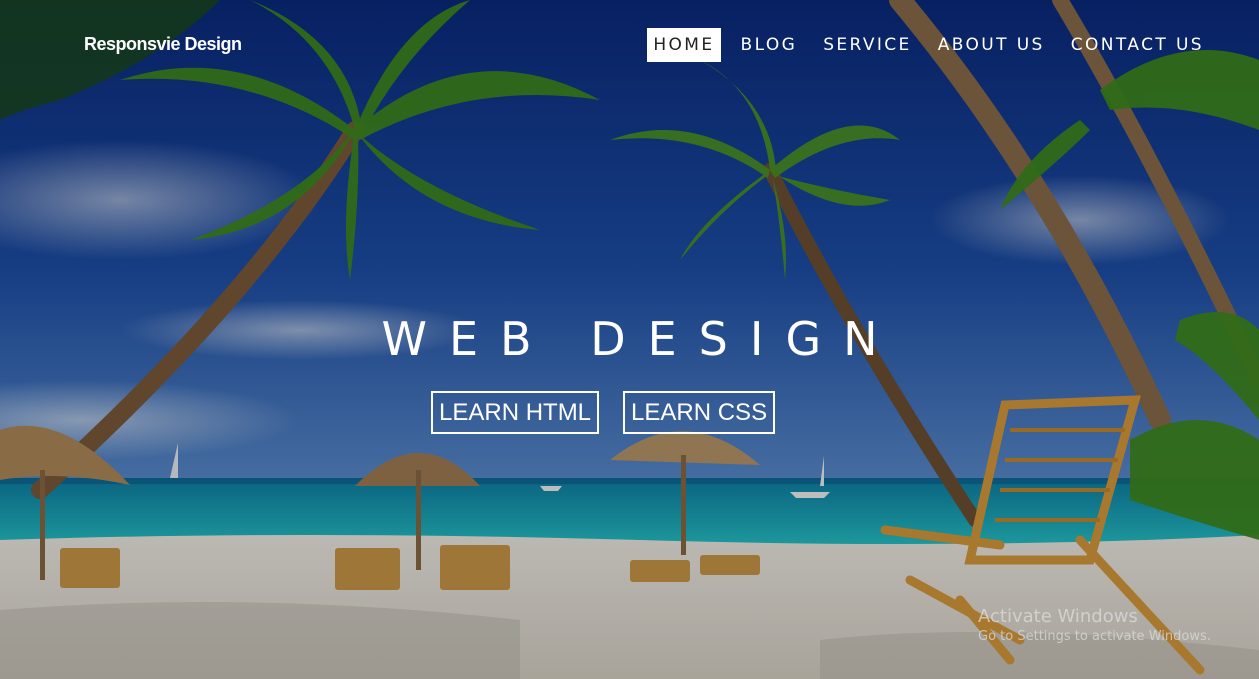 The image size is (1259, 679). Describe the element at coordinates (684, 45) in the screenshot. I see `nav-item-home: HOME` at that location.